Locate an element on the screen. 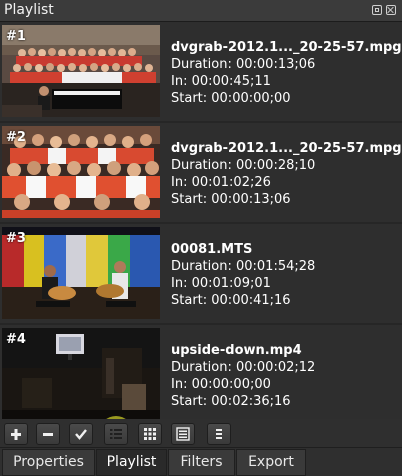 This screenshot has height=476, width=402. details-view-icon is located at coordinates (116, 434).